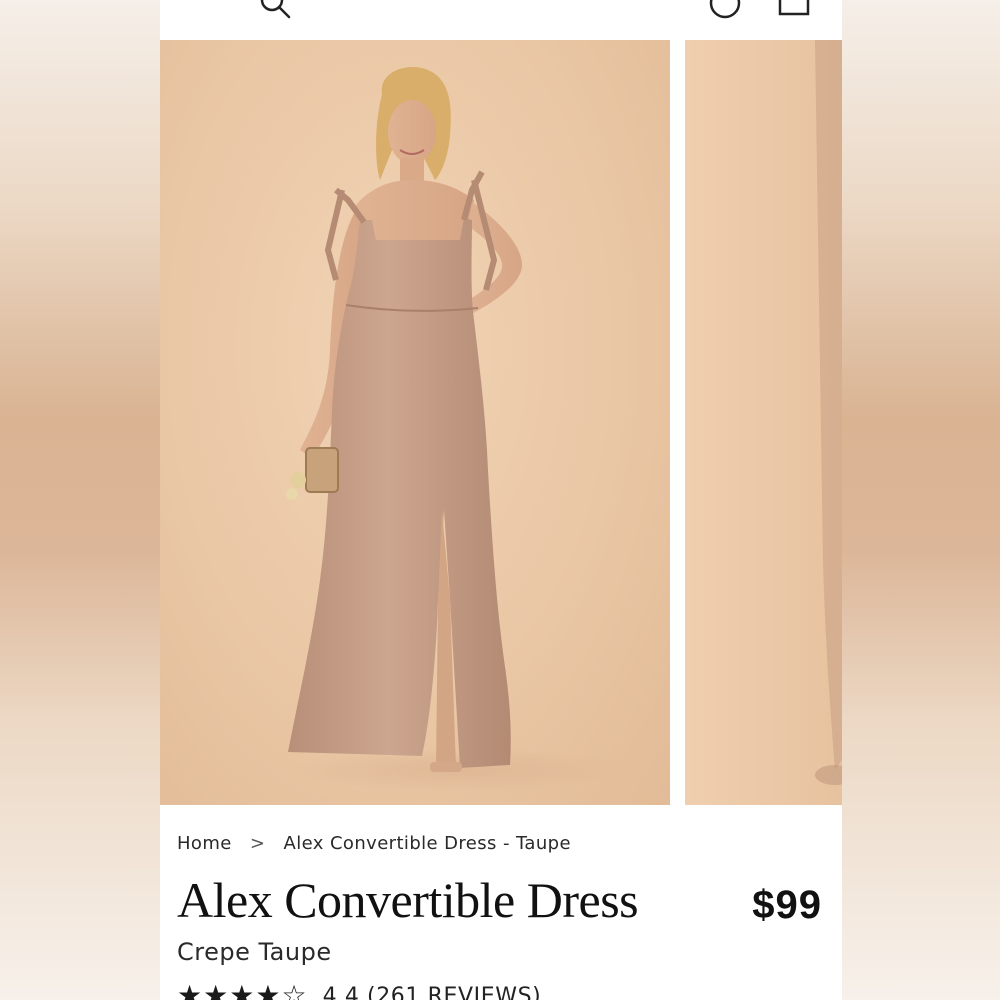 This screenshot has height=1000, width=1000. Describe the element at coordinates (432, 990) in the screenshot. I see `reviews-link: 4.4 (261 REVIEWS)` at that location.